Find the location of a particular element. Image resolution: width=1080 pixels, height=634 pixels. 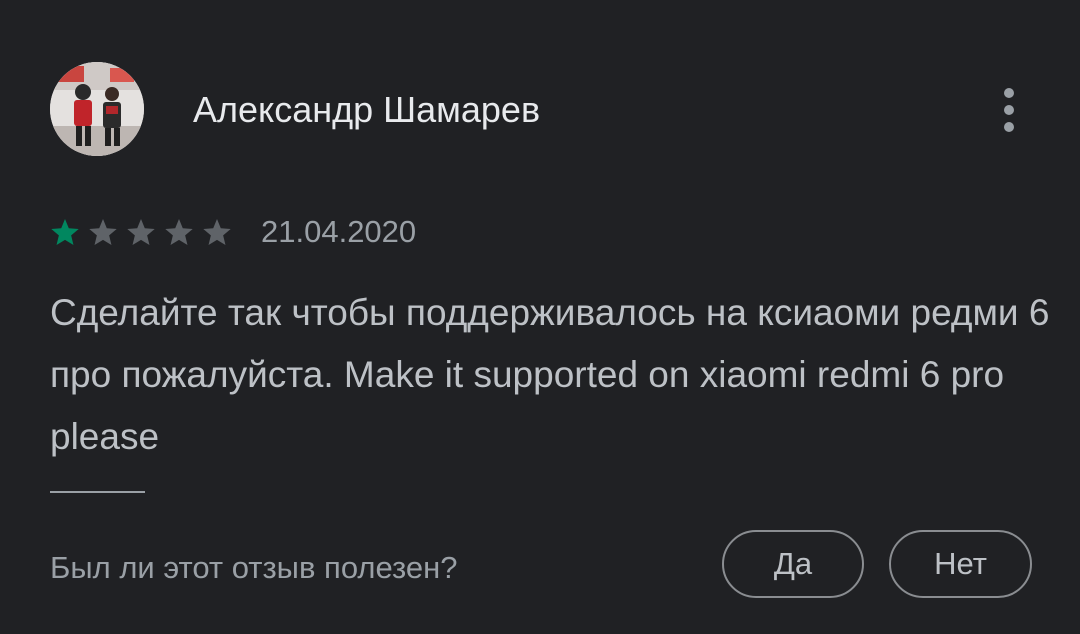

more-options-button is located at coordinates (1009, 110).